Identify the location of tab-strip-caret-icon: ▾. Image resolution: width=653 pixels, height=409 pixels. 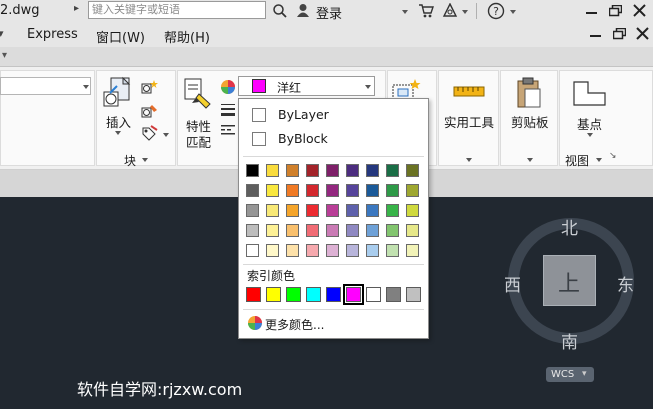
(4, 55).